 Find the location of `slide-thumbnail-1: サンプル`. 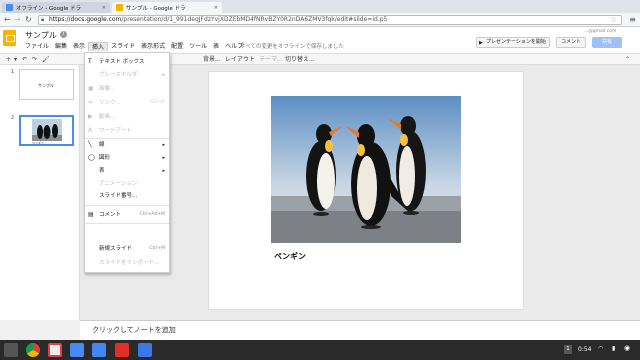

slide-thumbnail-1: サンプル is located at coordinates (46, 84).